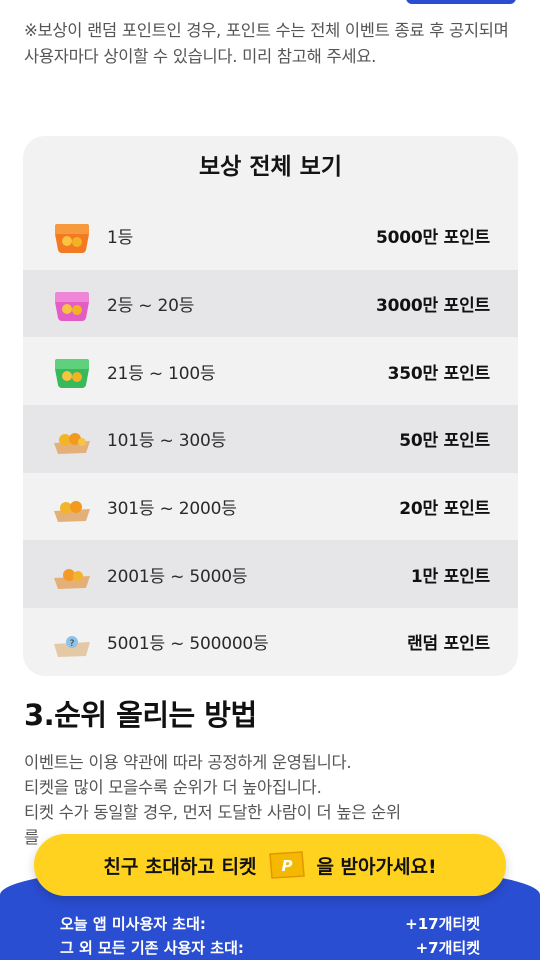 This screenshot has width=540, height=960. What do you see at coordinates (270, 439) in the screenshot?
I see `reward-row: 101등 ~ 300등 50만 포인트` at bounding box center [270, 439].